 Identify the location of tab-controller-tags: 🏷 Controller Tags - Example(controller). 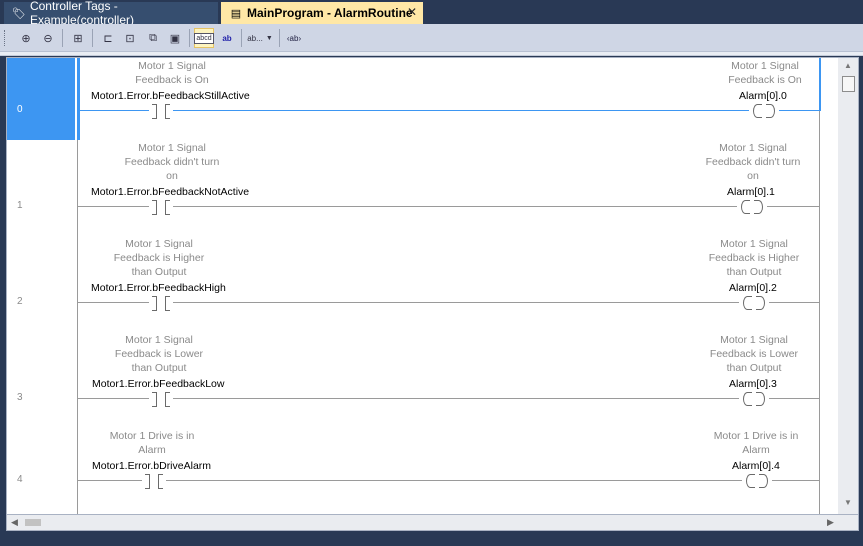
(111, 13).